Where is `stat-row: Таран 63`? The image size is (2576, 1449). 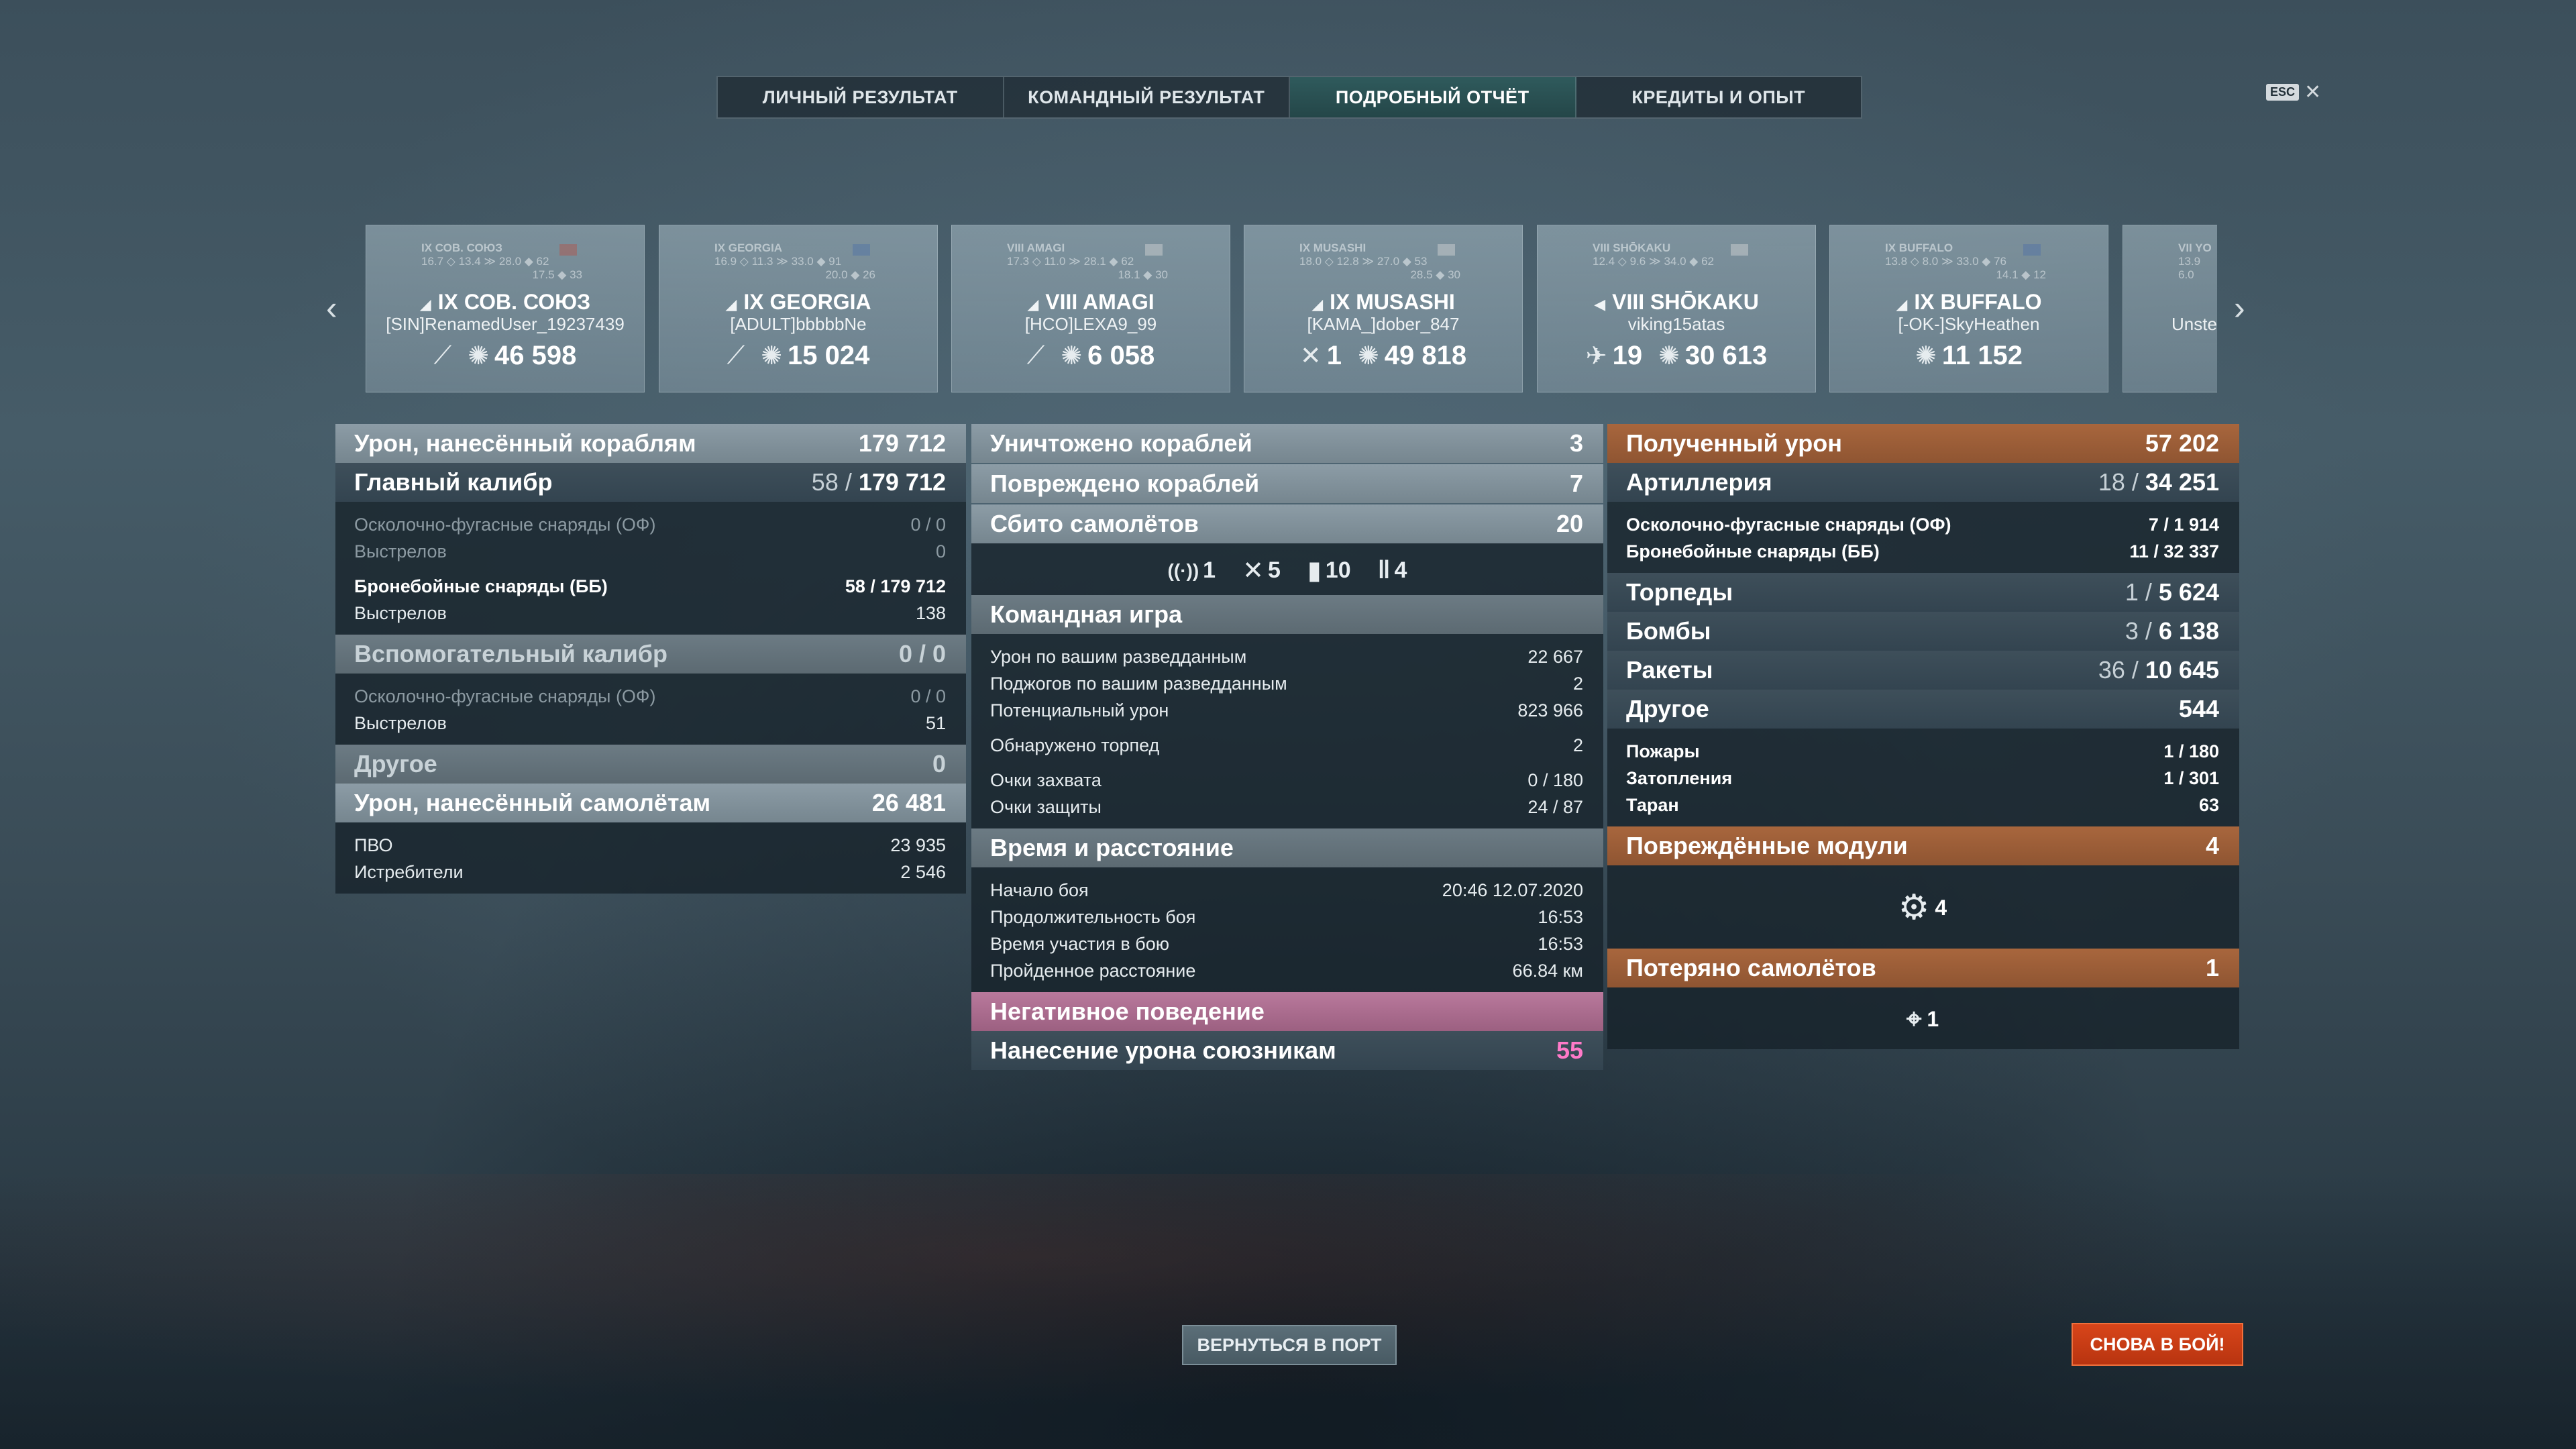 stat-row: Таран 63 is located at coordinates (1922, 804).